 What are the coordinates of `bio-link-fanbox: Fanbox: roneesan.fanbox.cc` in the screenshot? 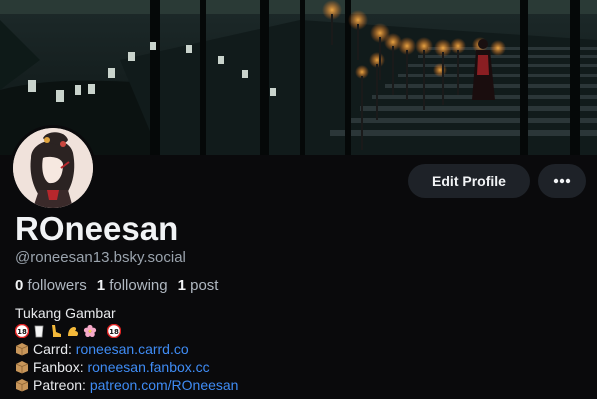 It's located at (126, 367).